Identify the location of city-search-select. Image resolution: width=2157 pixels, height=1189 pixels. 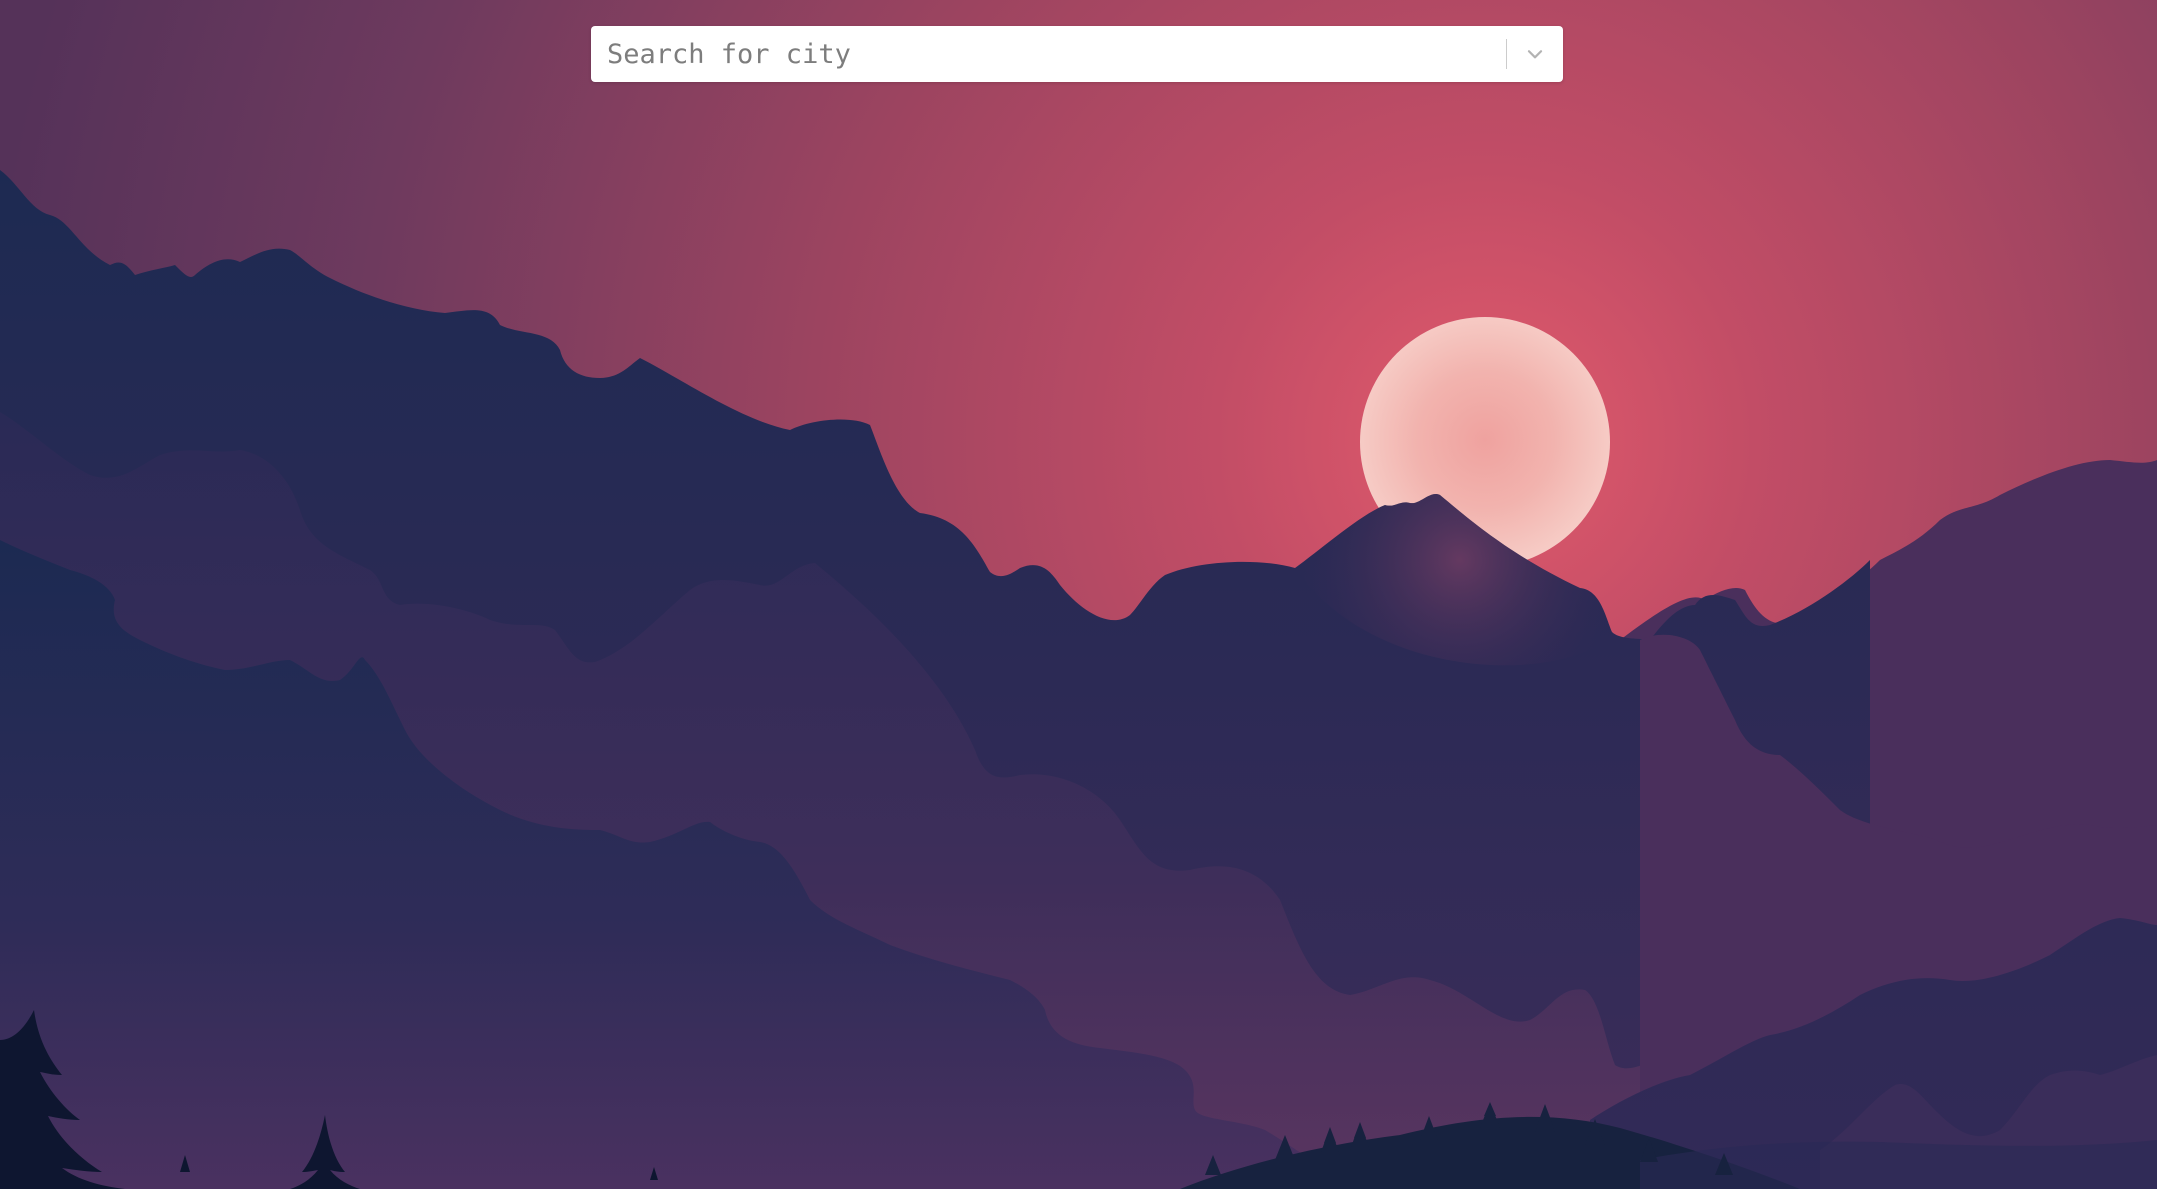
(1077, 54).